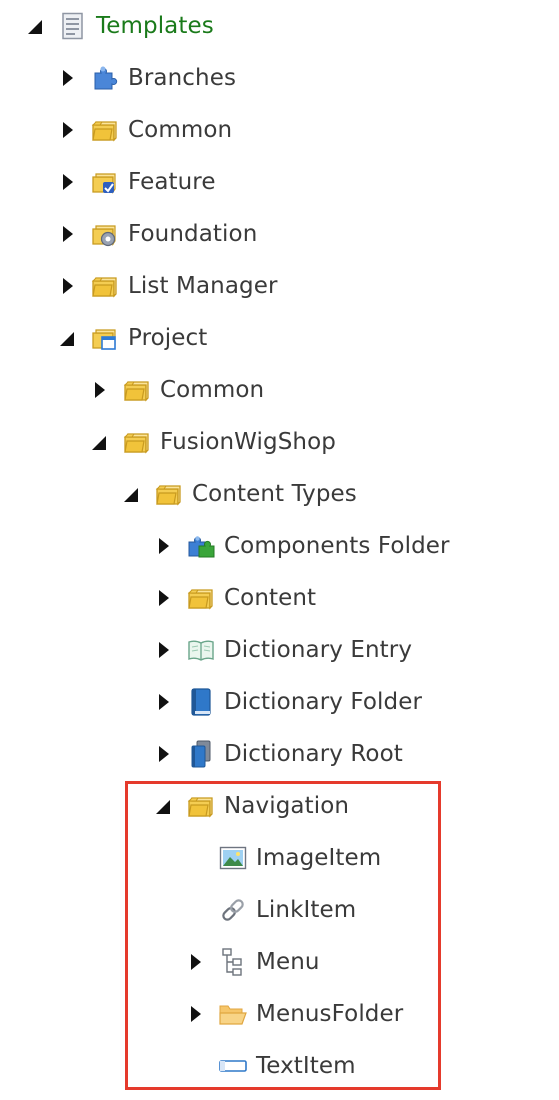  What do you see at coordinates (203, 286) in the screenshot?
I see `tree-node-label: List Manager` at bounding box center [203, 286].